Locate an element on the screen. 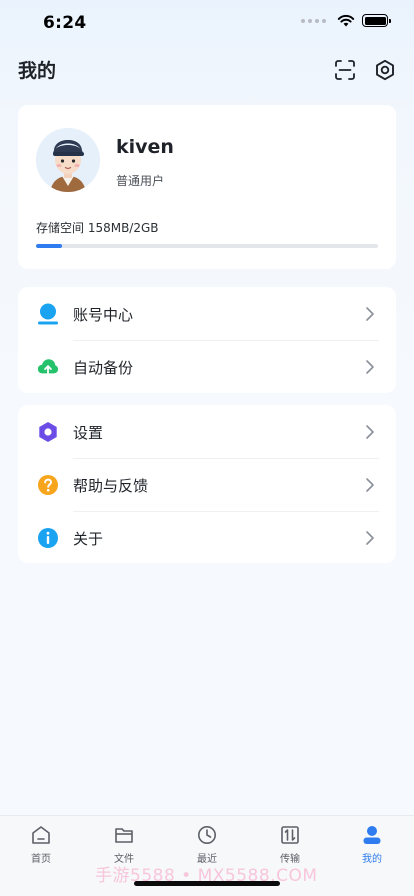 The image size is (414, 896). menu-item-auto-backup: 自动备份 is located at coordinates (207, 366).